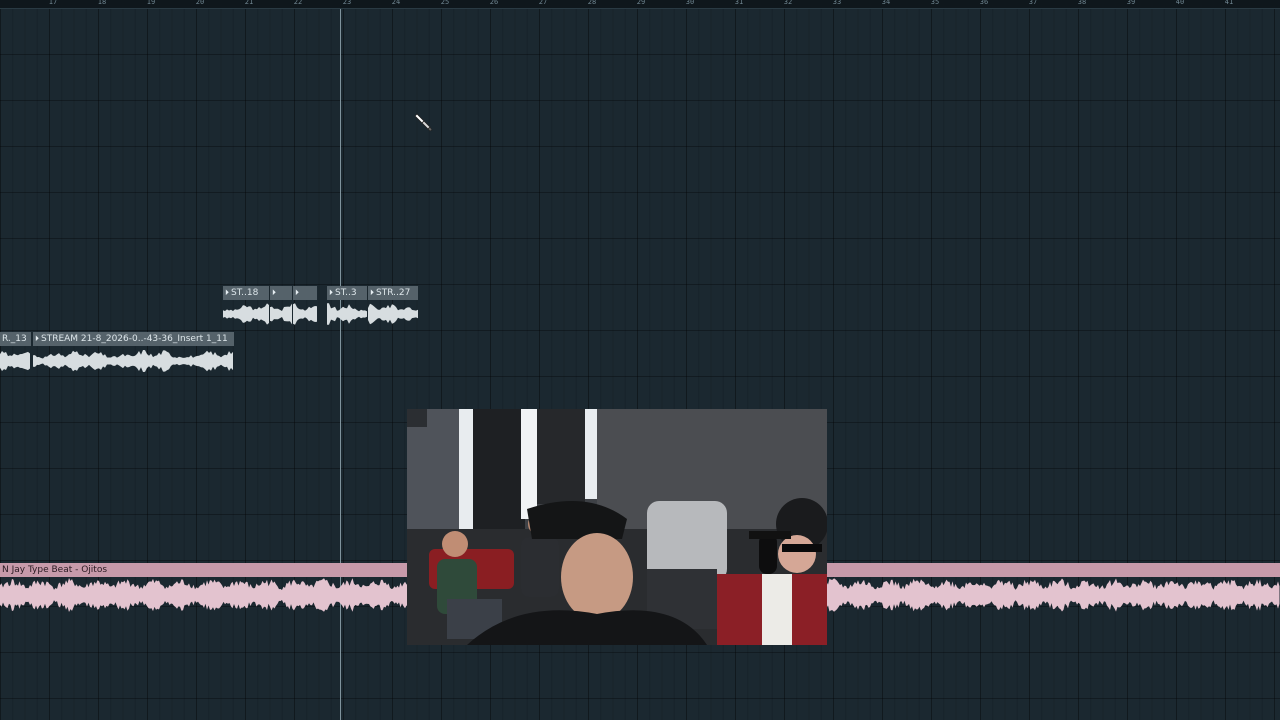  I want to click on bar-number: 21, so click(249, 3).